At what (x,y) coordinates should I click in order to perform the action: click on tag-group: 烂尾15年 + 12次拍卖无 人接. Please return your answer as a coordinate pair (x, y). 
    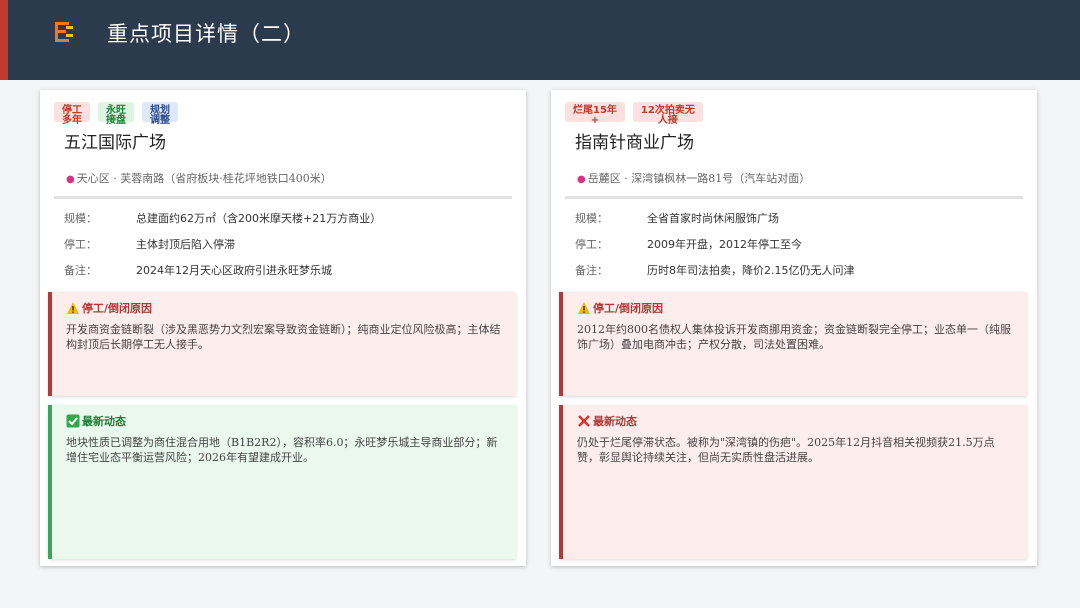
    Looking at the image, I should click on (634, 114).